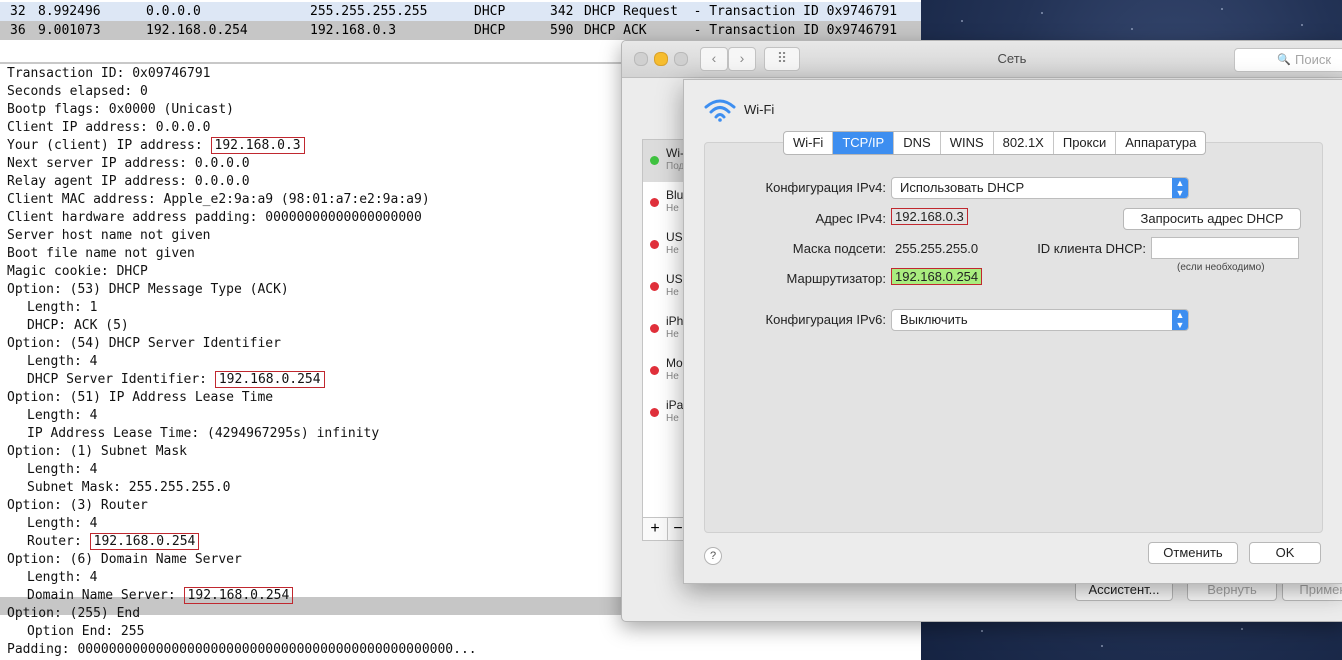 This screenshot has height=660, width=1342. I want to click on detail-line: Subnet Mask: 255.255.255.0, so click(129, 488).